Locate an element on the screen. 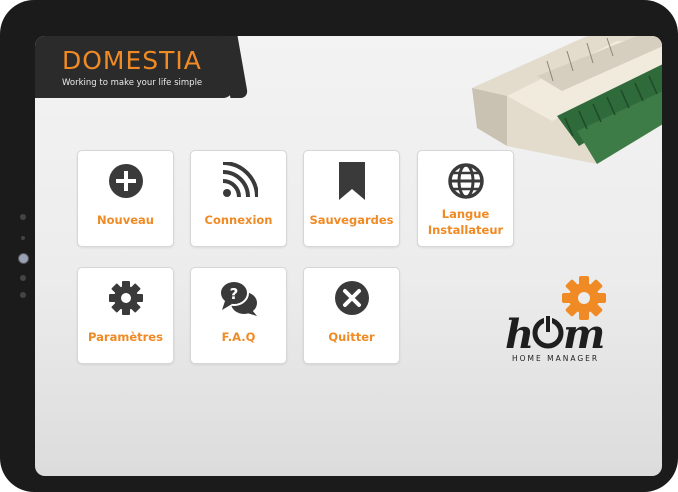  tile-sauvegardes: Sauvegardes is located at coordinates (351, 198).